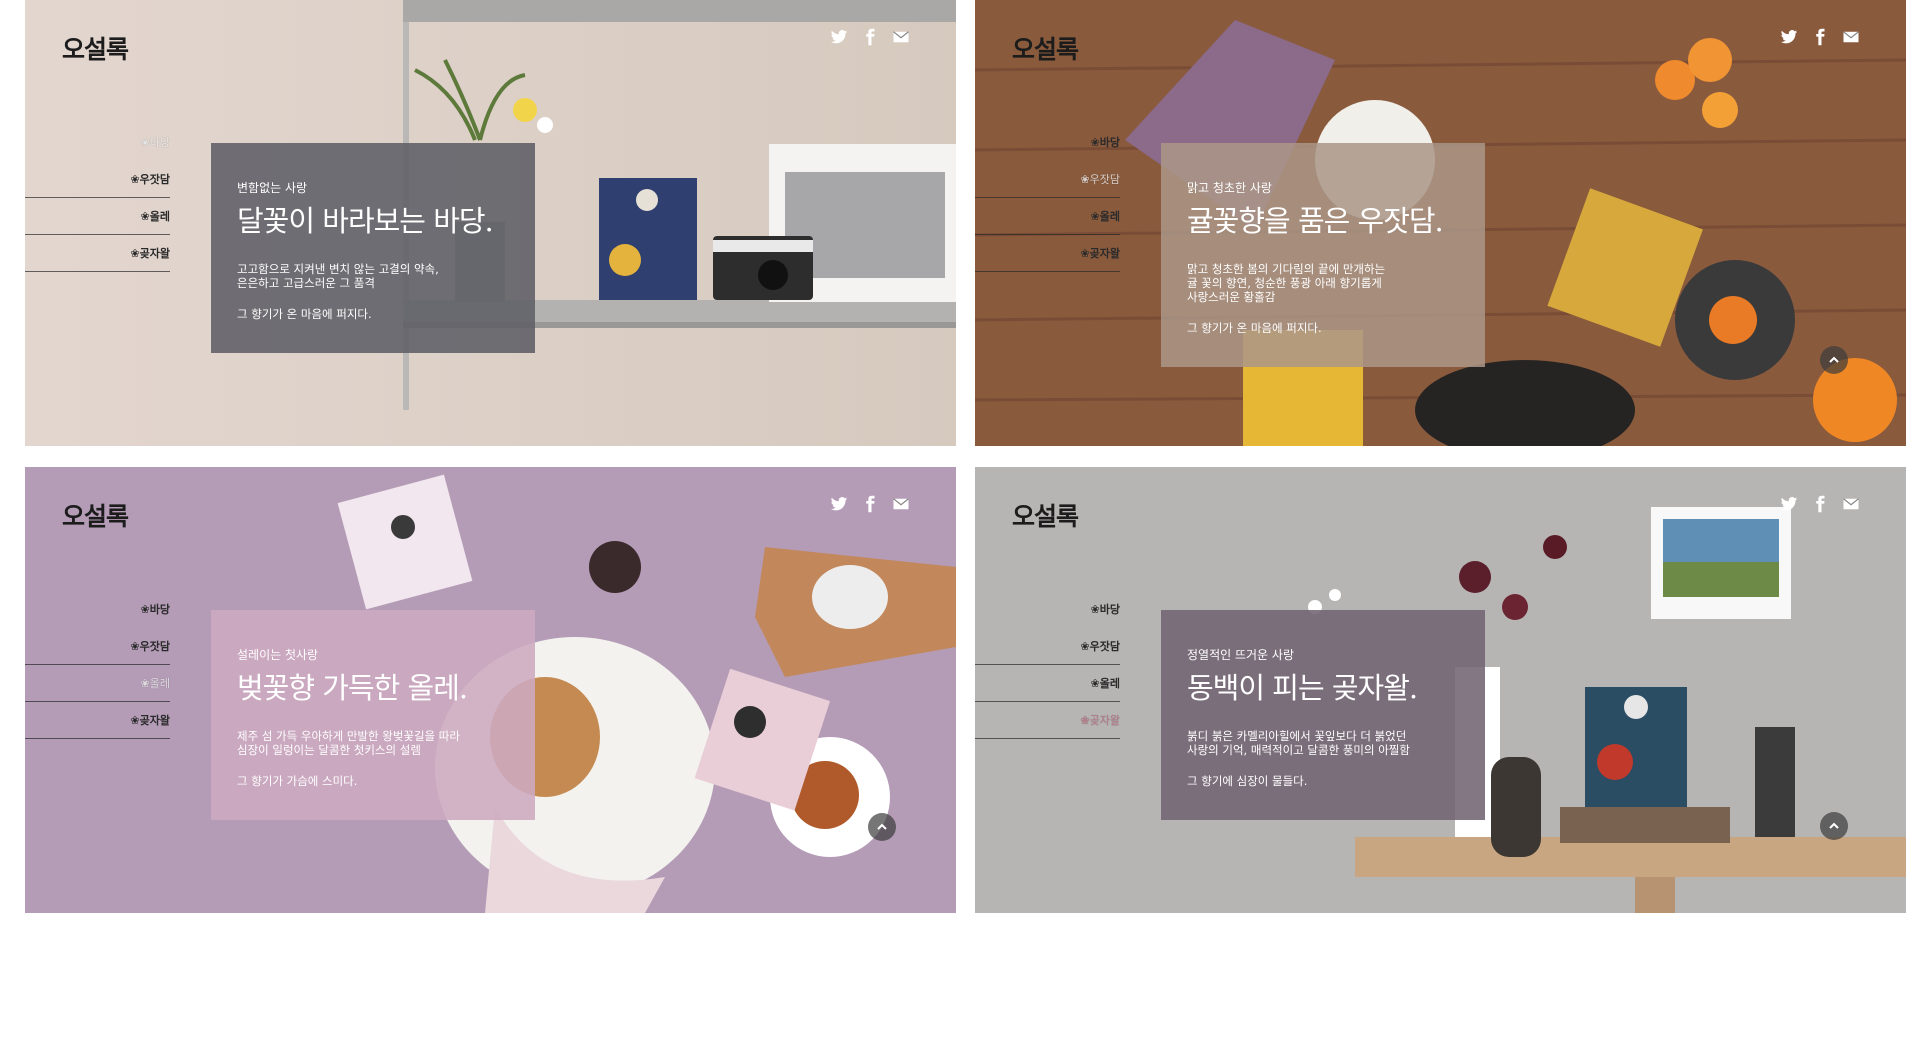  Describe the element at coordinates (352, 688) in the screenshot. I see `card-title: 벚꽃향 가득한 올레.` at that location.